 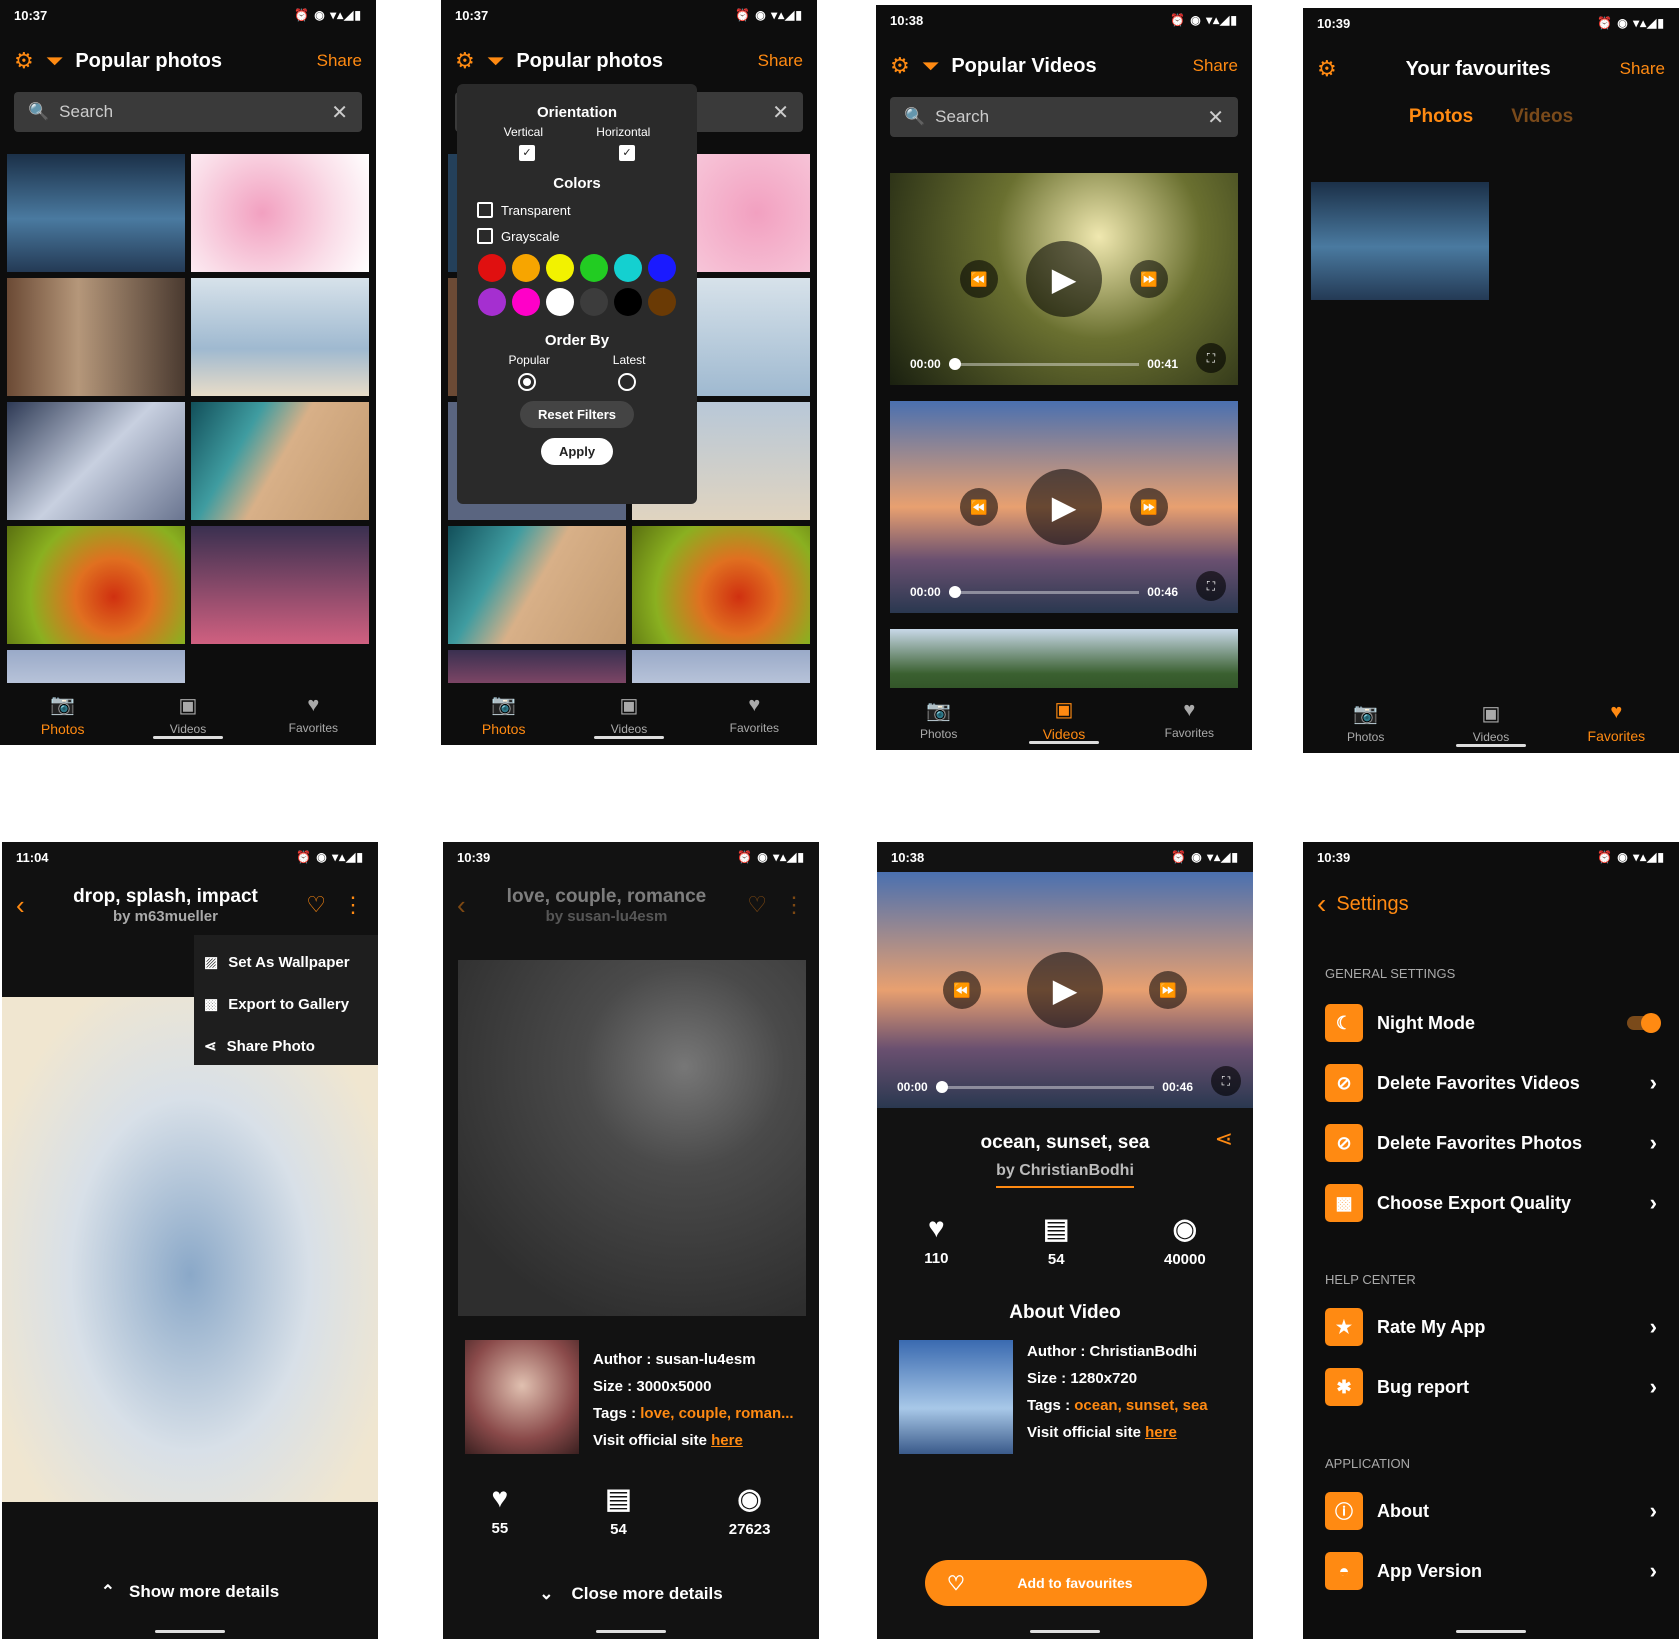 I want to click on video-card-forest: ⏪ ▶ ⏩ 00:00 00:41 ⛶, so click(x=1064, y=279).